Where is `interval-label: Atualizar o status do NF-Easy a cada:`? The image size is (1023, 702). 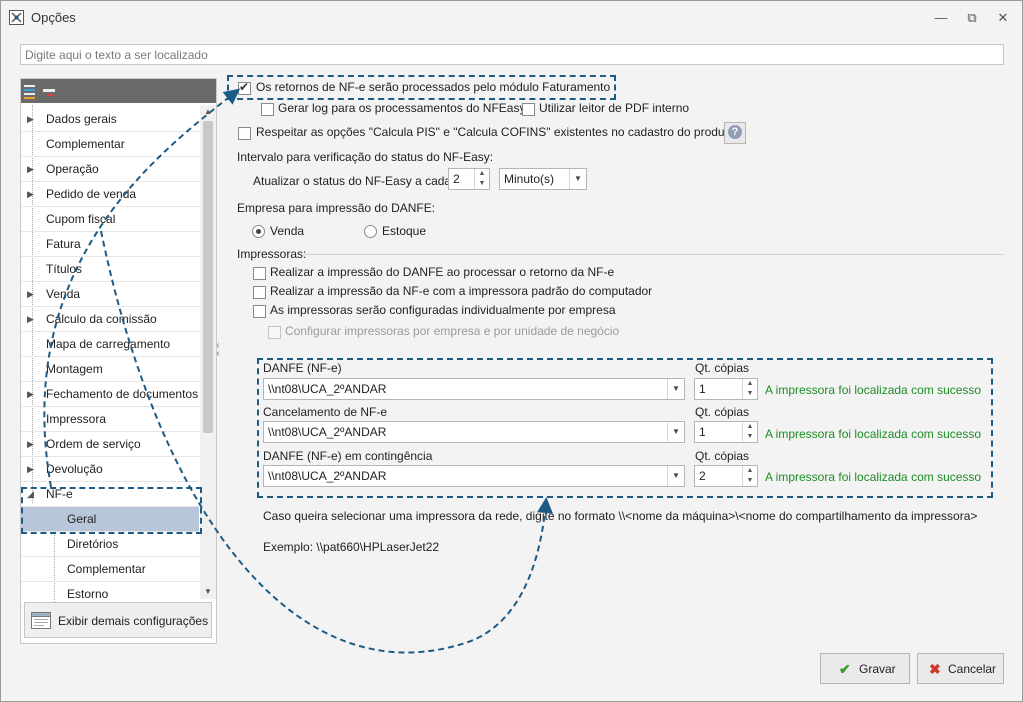
interval-label: Atualizar o status do NF-Easy a cada: is located at coordinates (354, 181).